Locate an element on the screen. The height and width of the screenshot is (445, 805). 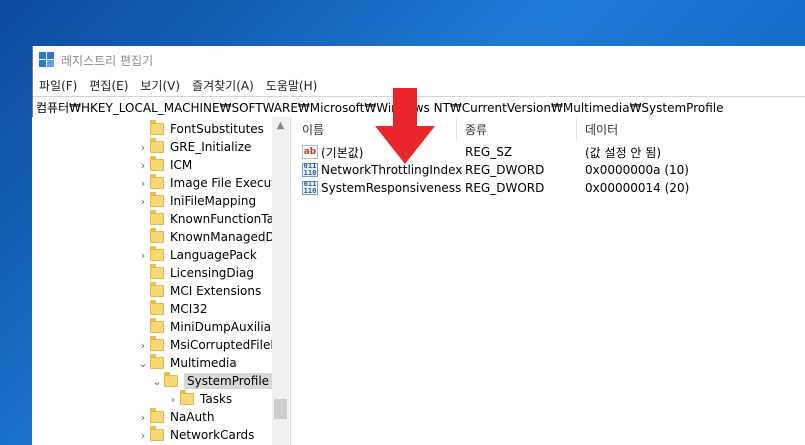
tree-item-label: LanguagePack is located at coordinates (213, 255).